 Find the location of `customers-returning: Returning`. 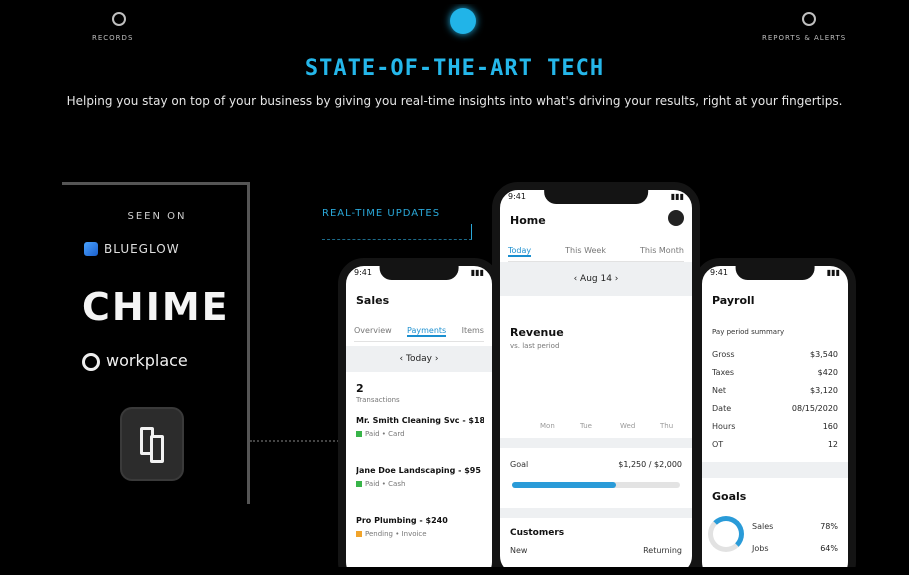

customers-returning: Returning is located at coordinates (662, 550).